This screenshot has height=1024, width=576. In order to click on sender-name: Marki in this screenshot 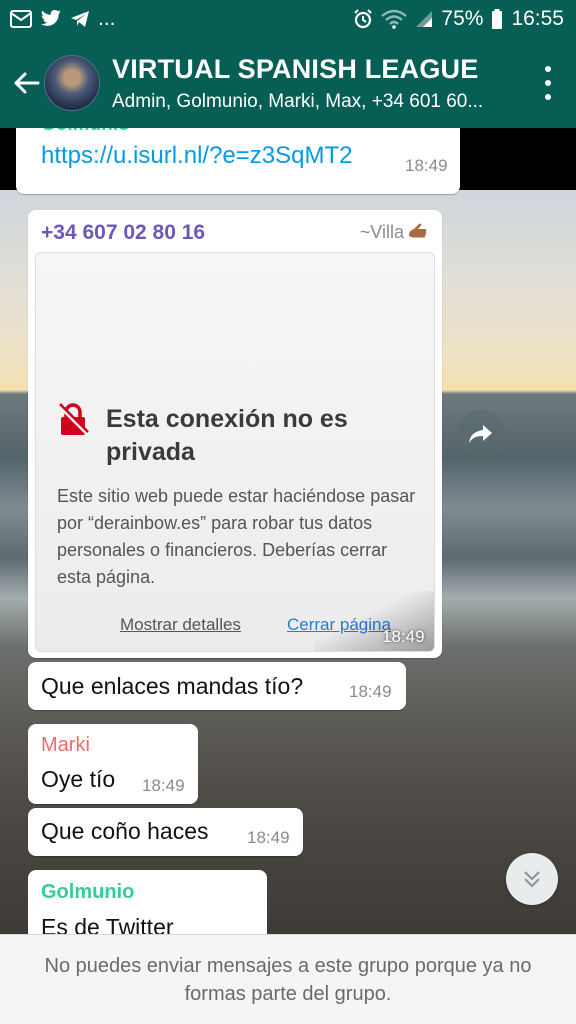, I will do `click(65, 745)`.